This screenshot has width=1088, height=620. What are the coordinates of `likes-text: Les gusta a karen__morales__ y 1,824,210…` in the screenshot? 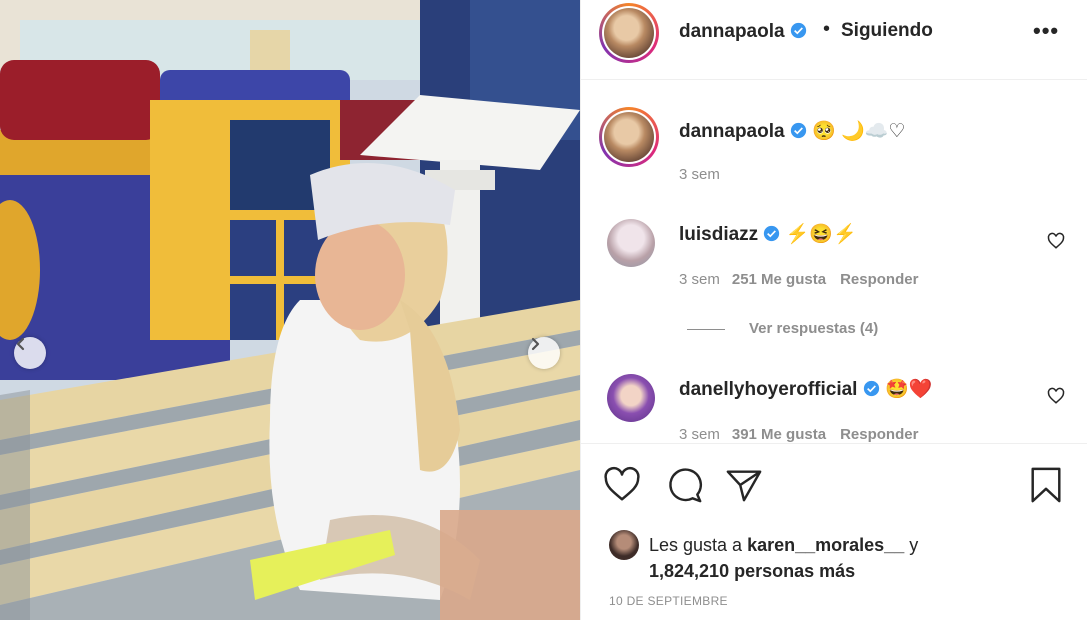 It's located at (783, 558).